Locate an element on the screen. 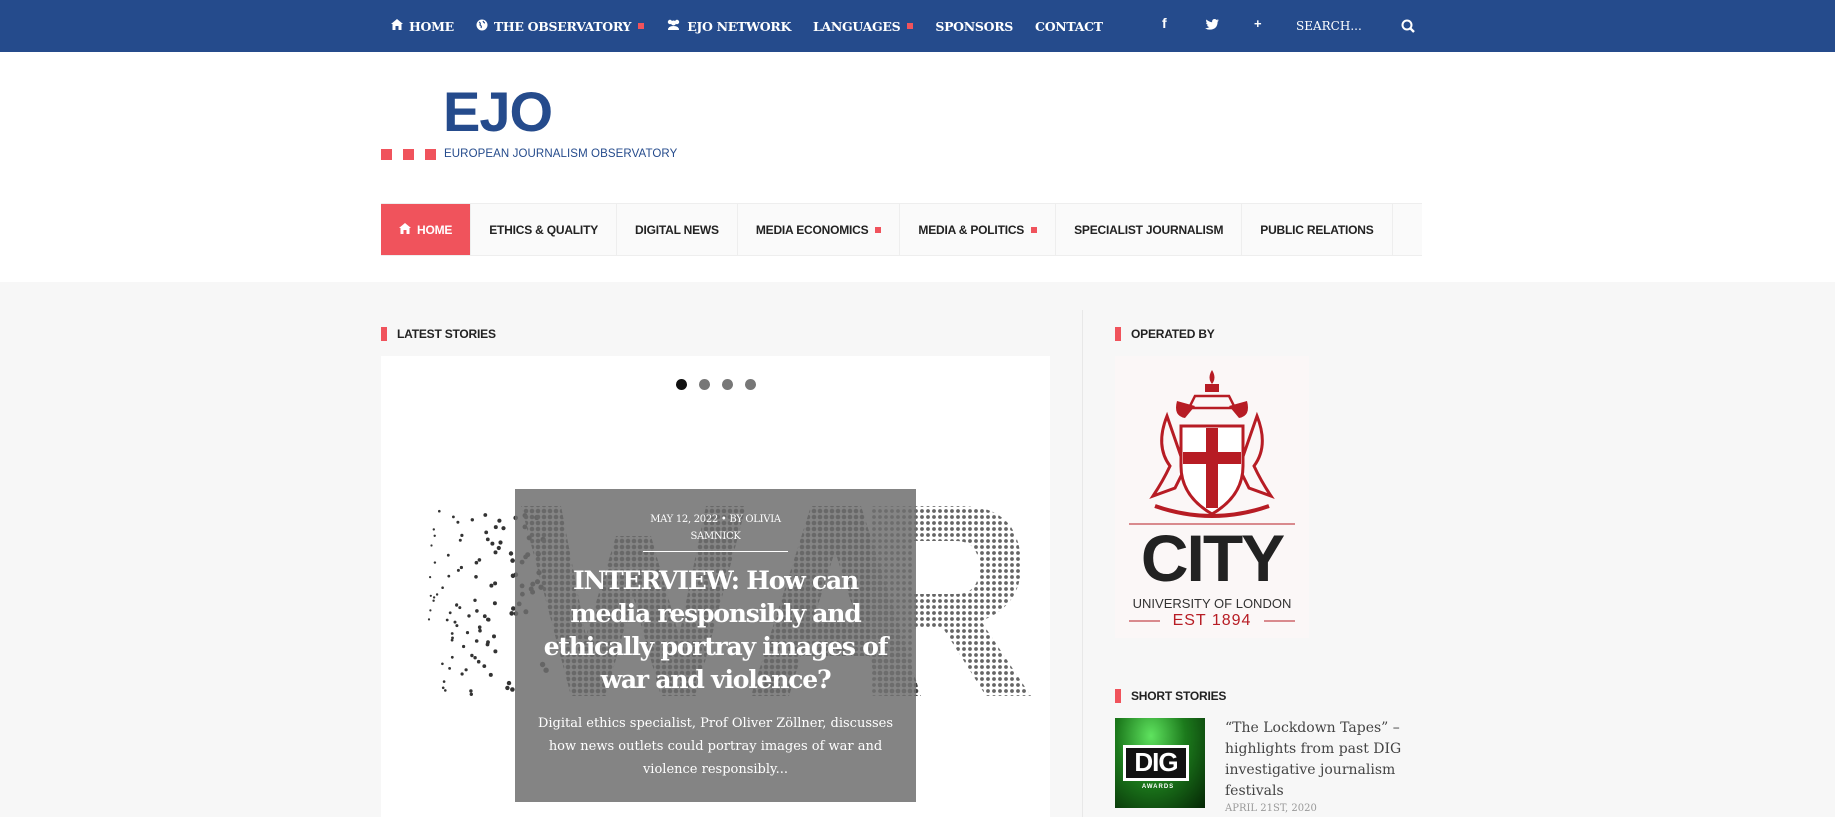  topnav-home-label: HOME is located at coordinates (431, 26).